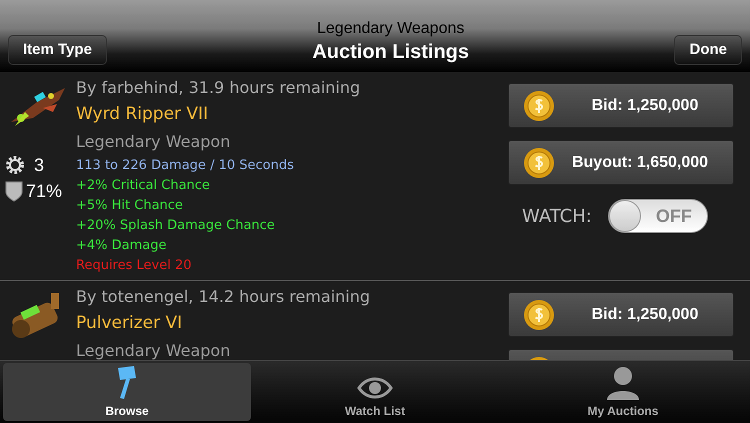 This screenshot has height=423, width=750. What do you see at coordinates (134, 266) in the screenshot?
I see `stat-line: Requires Level 20` at bounding box center [134, 266].